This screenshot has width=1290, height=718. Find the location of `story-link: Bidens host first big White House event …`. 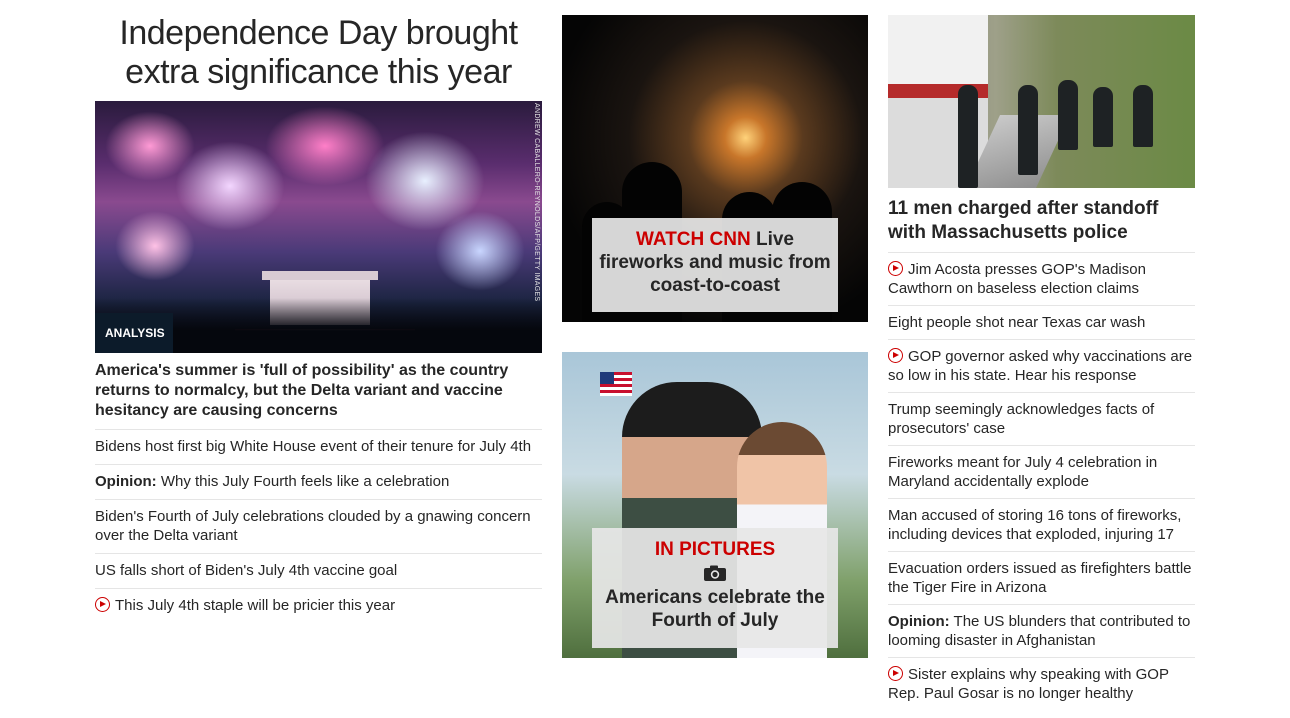

story-link: Bidens host first big White House event … is located at coordinates (313, 446).